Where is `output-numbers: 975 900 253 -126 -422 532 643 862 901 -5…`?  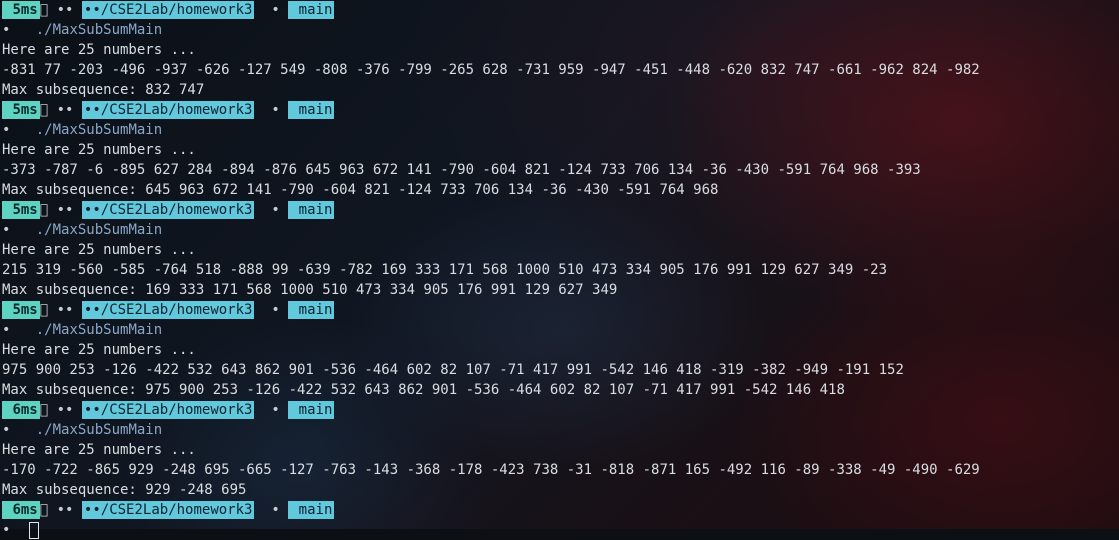 output-numbers: 975 900 253 -126 -422 532 643 862 901 -5… is located at coordinates (453, 370).